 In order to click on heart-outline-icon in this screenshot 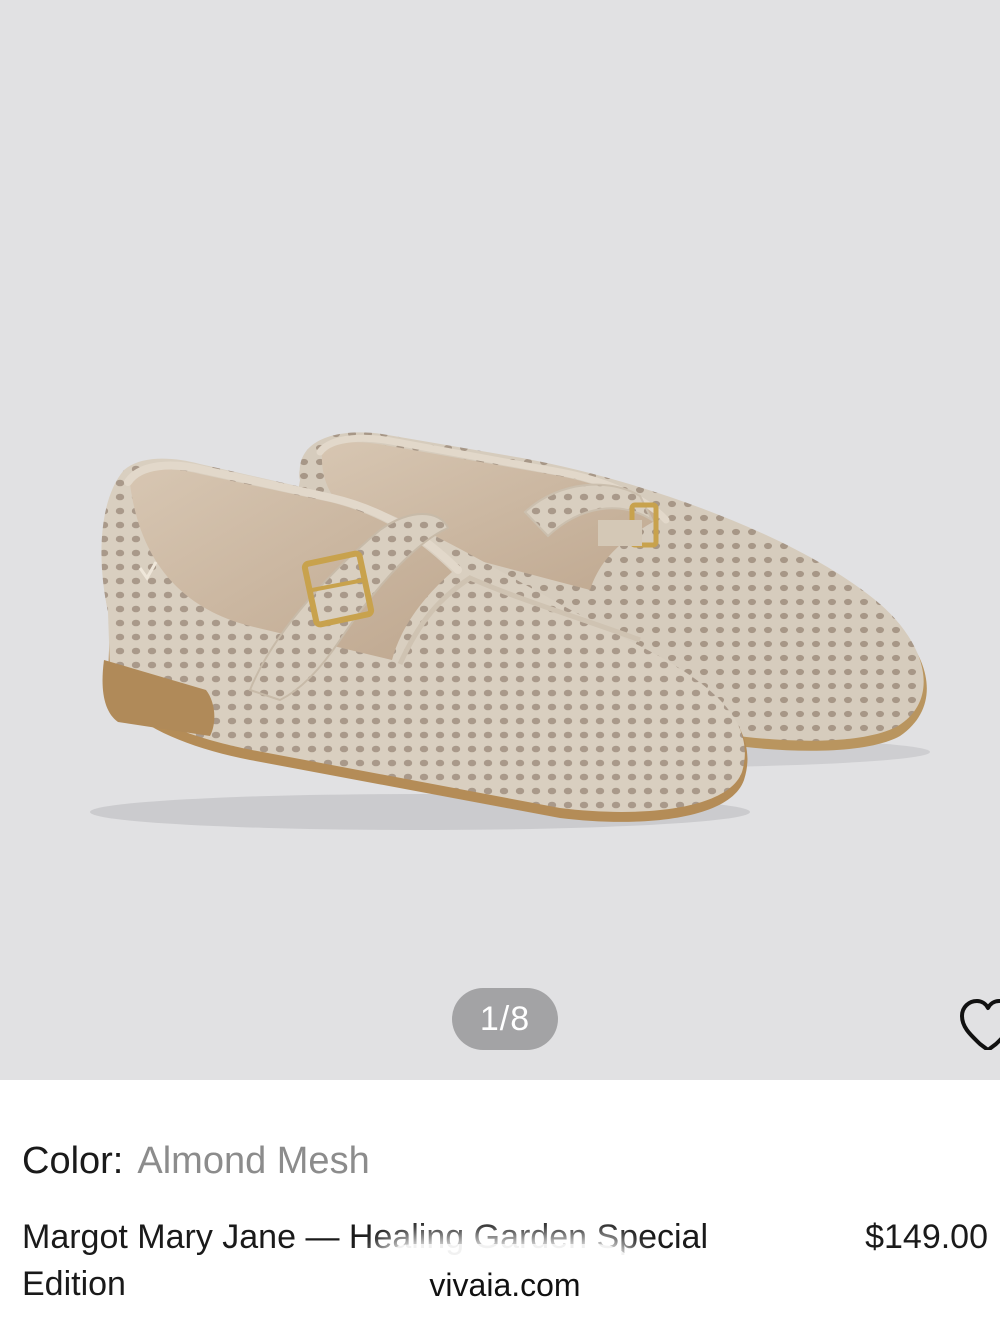, I will do `click(980, 1025)`.